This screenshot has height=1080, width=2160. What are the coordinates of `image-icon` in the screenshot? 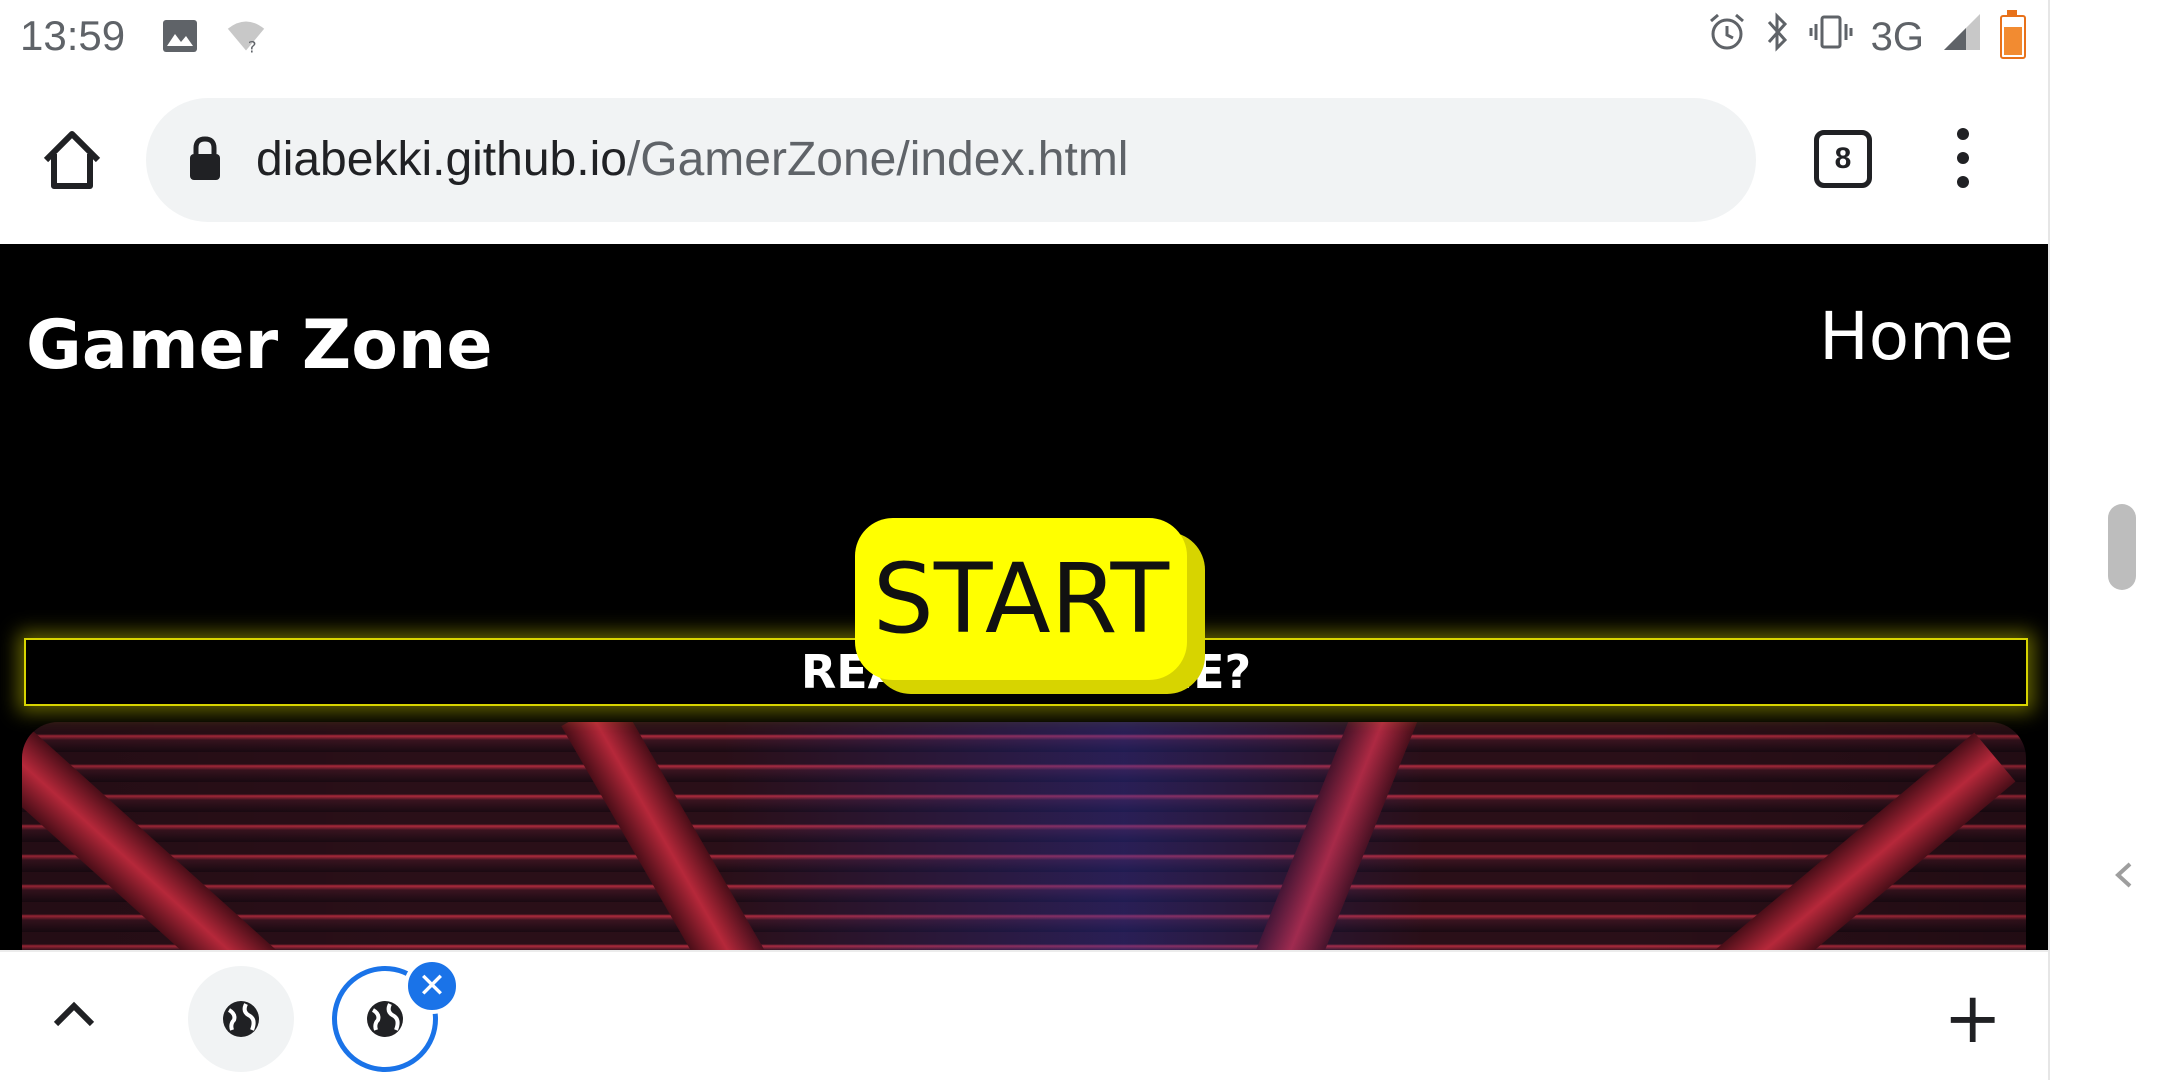 It's located at (180, 36).